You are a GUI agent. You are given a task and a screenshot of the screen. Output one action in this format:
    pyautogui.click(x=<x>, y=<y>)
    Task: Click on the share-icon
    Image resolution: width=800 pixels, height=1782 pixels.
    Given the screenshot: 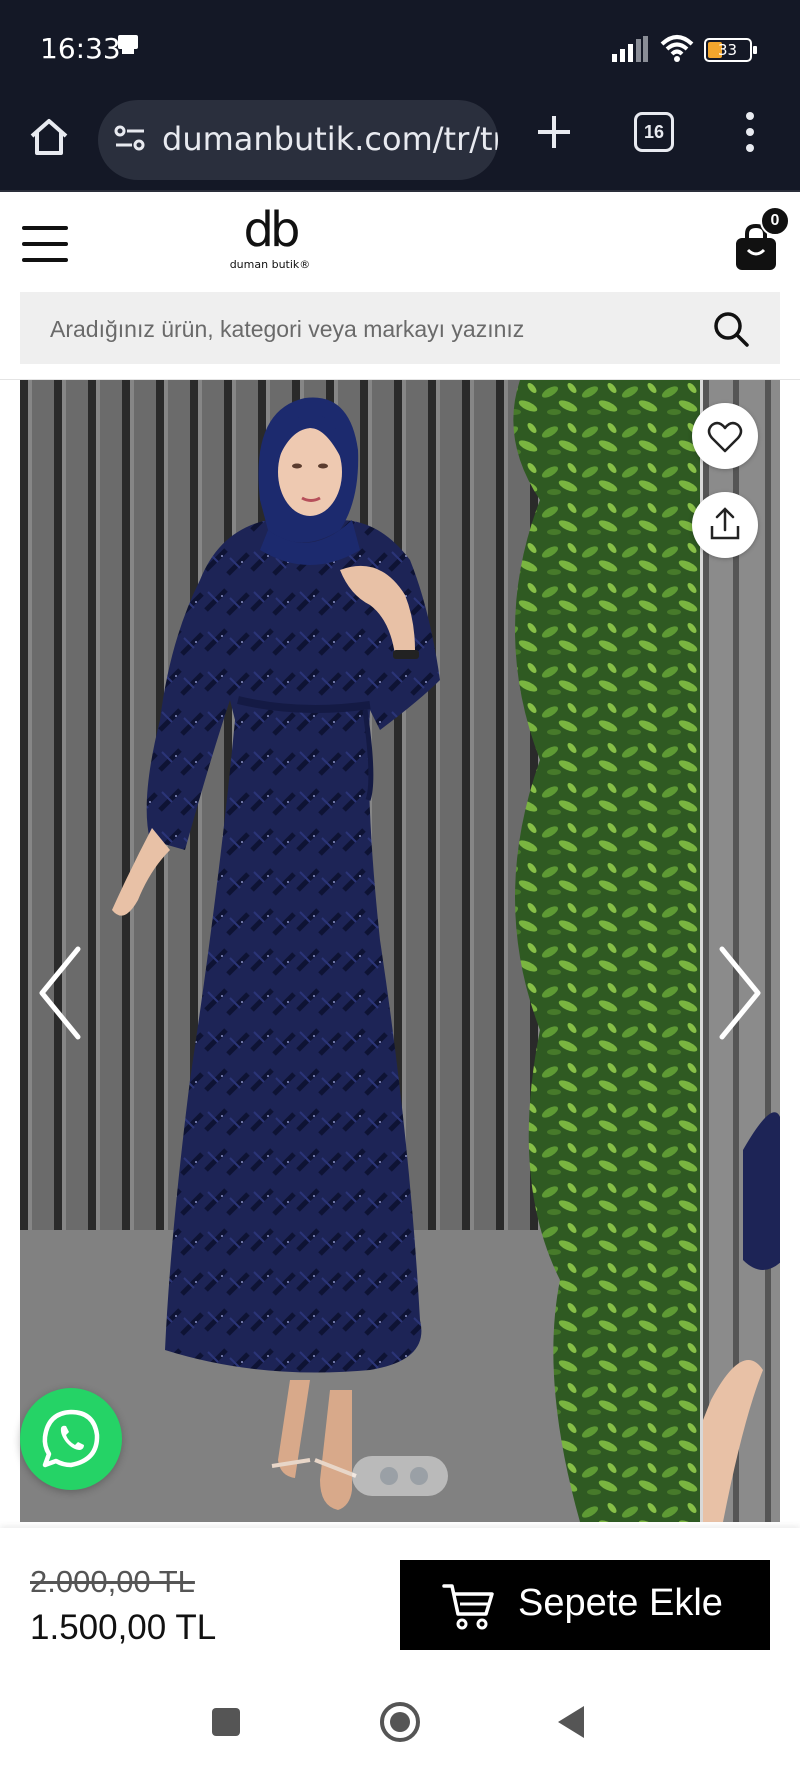 What is the action you would take?
    pyautogui.click(x=725, y=523)
    